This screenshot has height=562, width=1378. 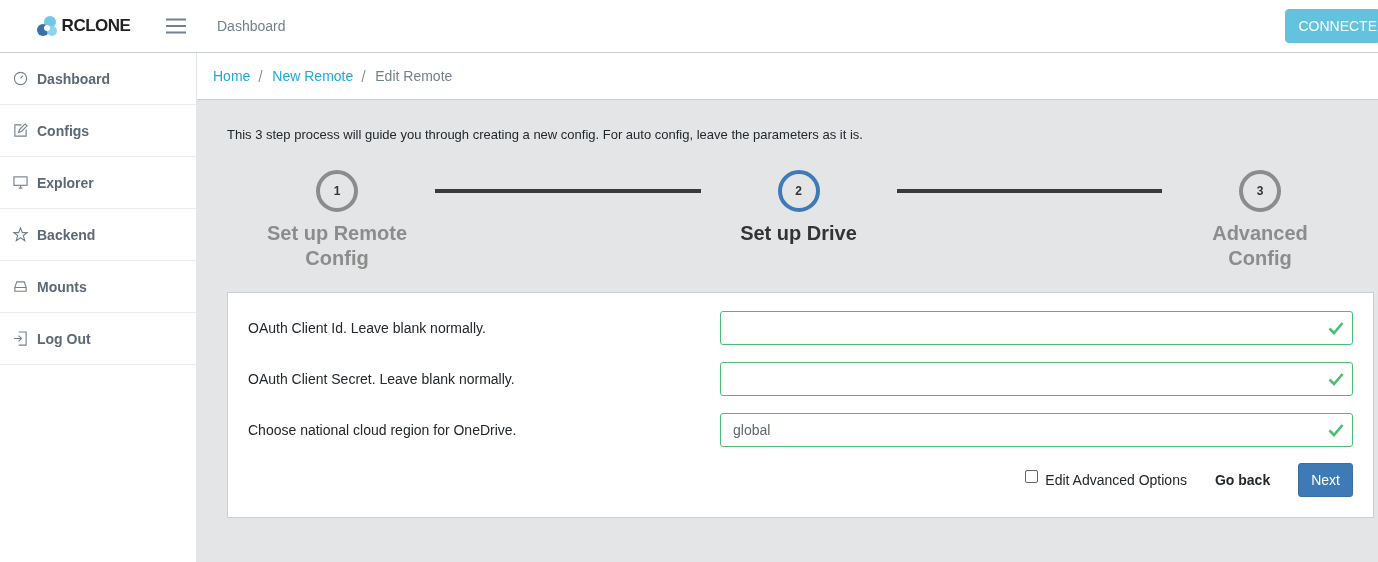 What do you see at coordinates (47, 26) in the screenshot?
I see `cloud-logo-icon` at bounding box center [47, 26].